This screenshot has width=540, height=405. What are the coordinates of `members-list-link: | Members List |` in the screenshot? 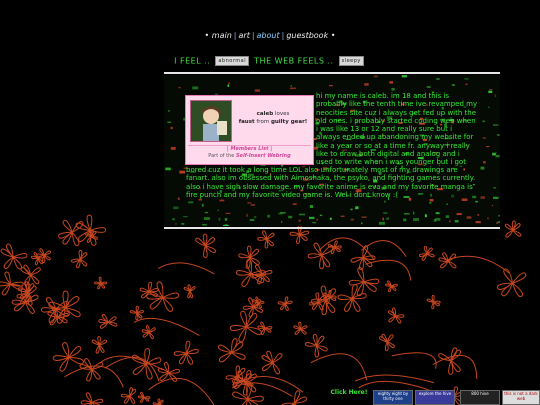 It's located at (249, 149).